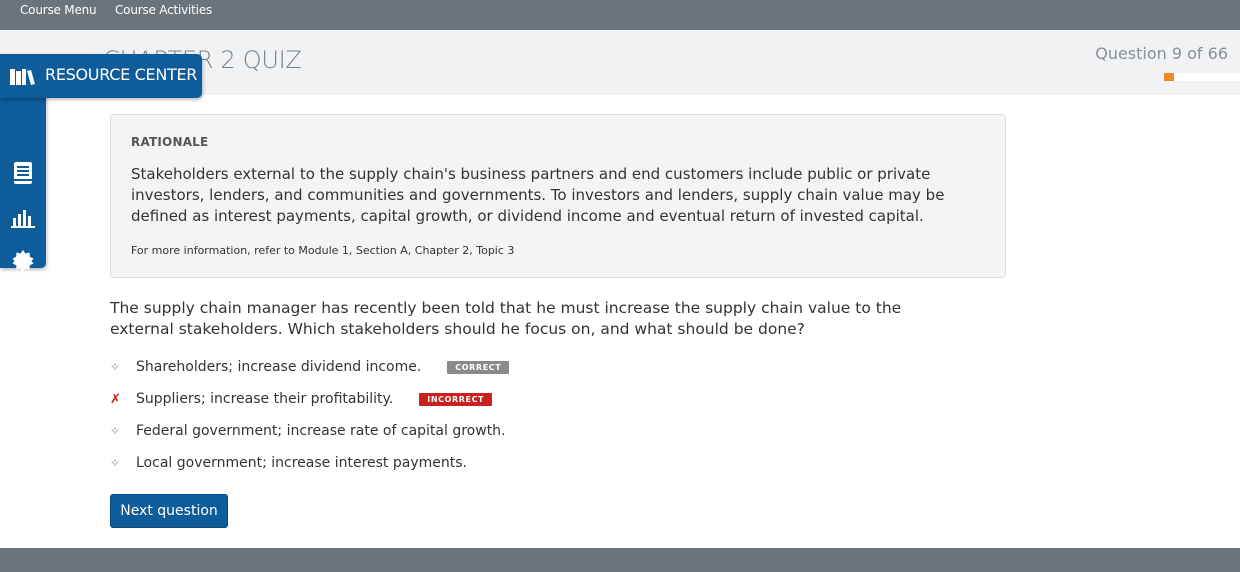  Describe the element at coordinates (265, 399) in the screenshot. I see `answer-label: Suppliers; increase their profitability.` at that location.